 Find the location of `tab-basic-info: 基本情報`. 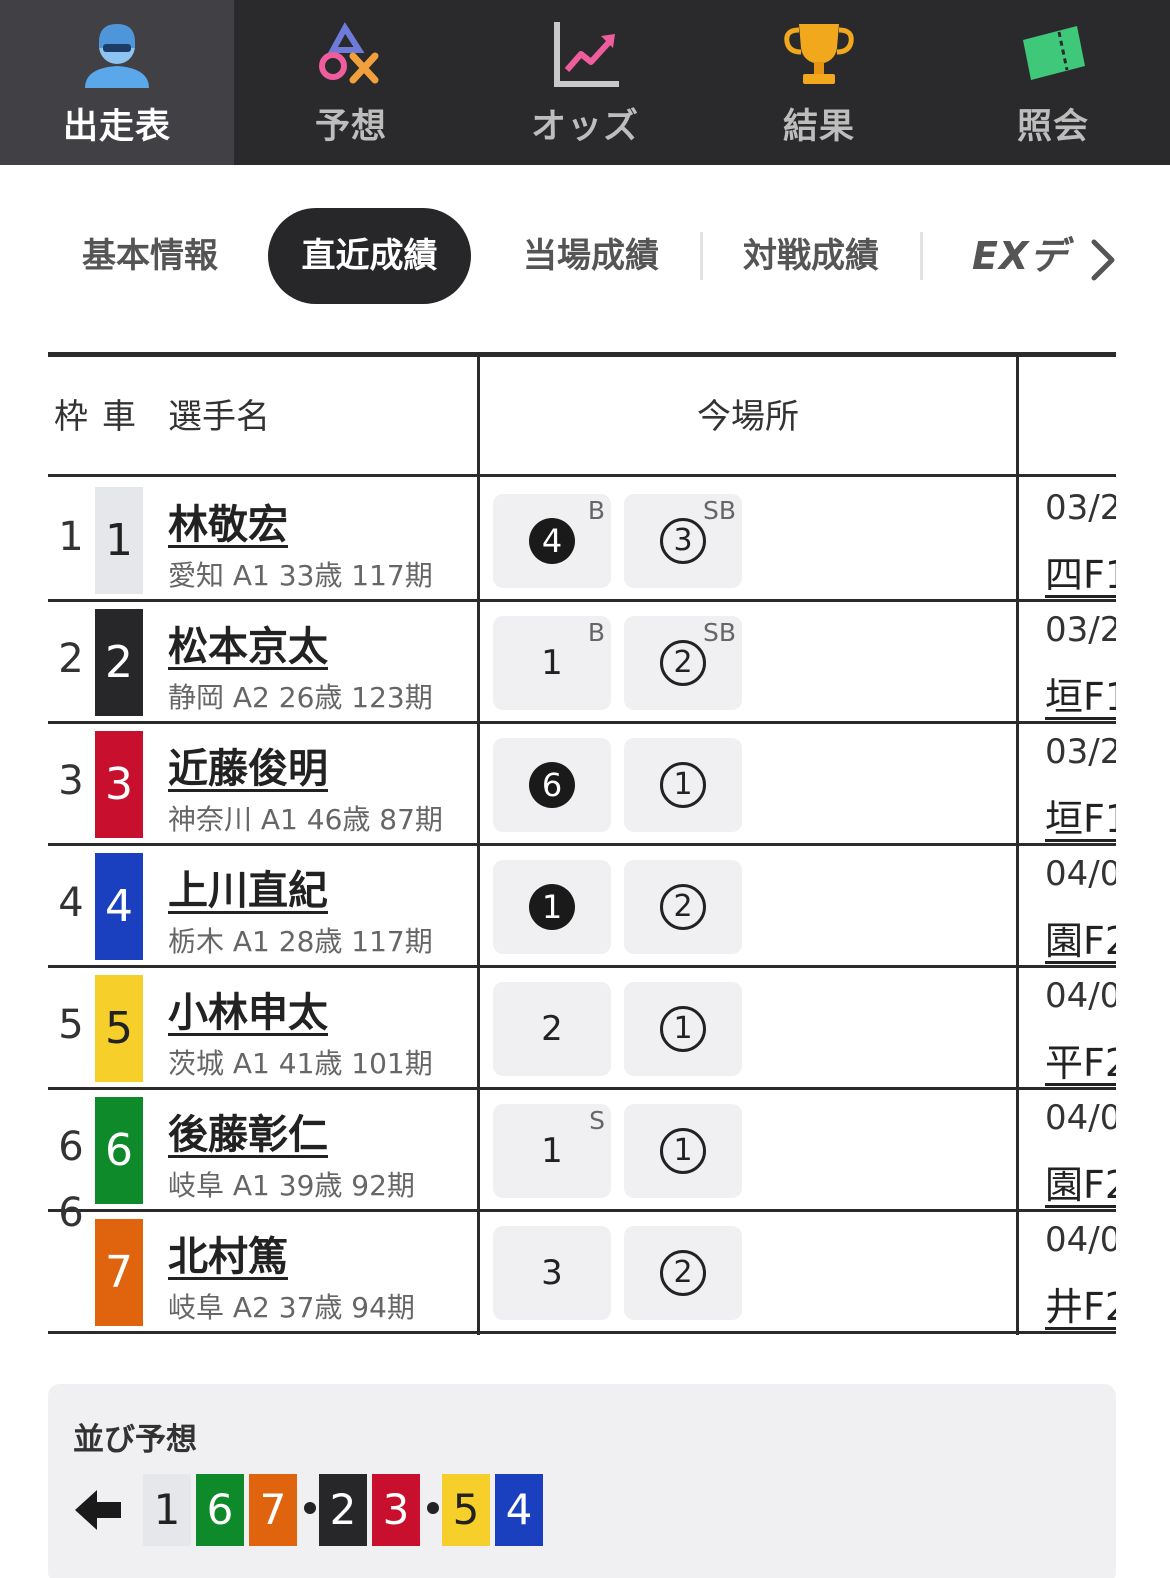

tab-basic-info: 基本情報 is located at coordinates (150, 256).